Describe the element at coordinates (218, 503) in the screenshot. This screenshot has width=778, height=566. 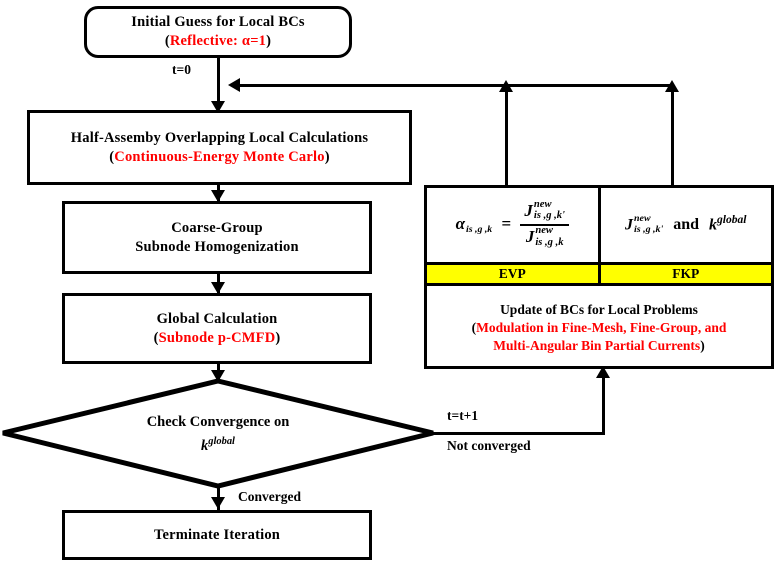
I see `arrowhead-decision-to-terminate` at that location.